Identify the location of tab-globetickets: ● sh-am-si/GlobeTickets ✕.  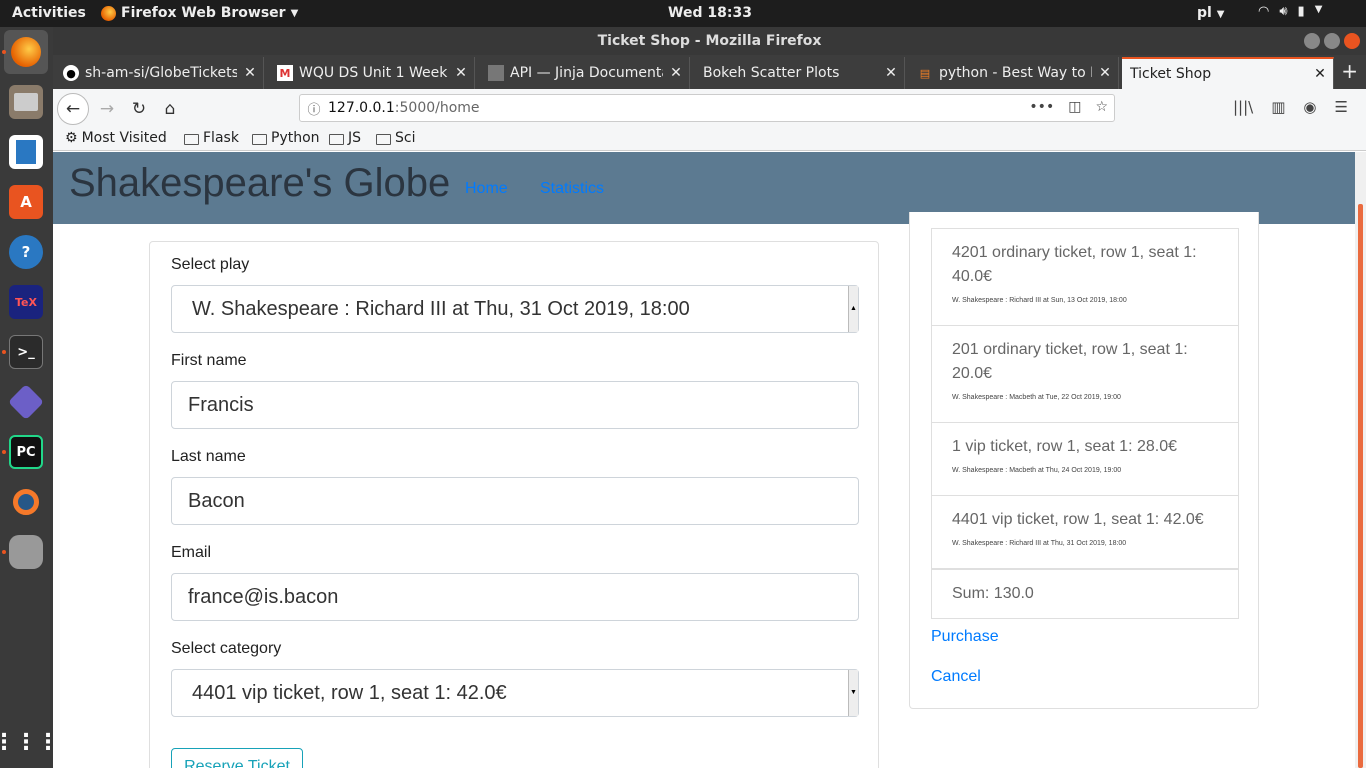
(159, 73).